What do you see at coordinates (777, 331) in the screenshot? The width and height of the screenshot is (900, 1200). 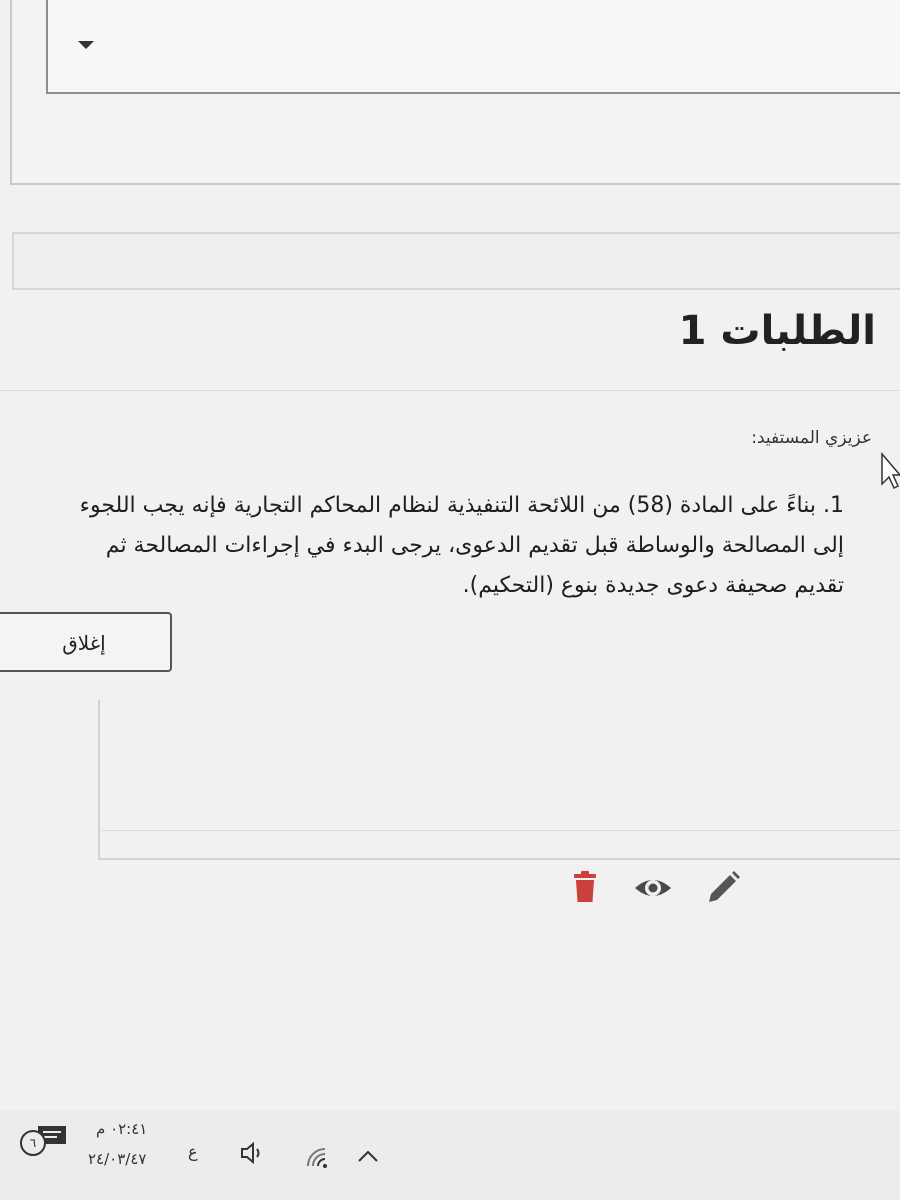 I see `modal-title: الطلبات 1` at bounding box center [777, 331].